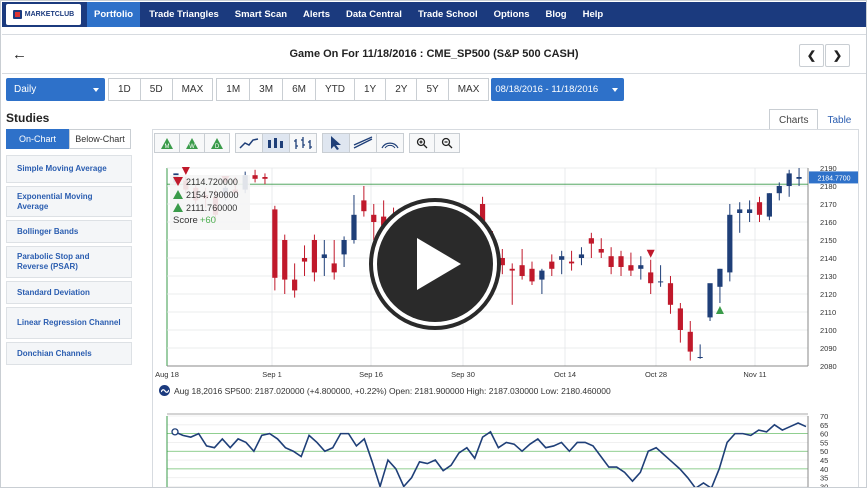 The height and width of the screenshot is (488, 867). I want to click on nav-item-data-central: Data Central, so click(374, 14).